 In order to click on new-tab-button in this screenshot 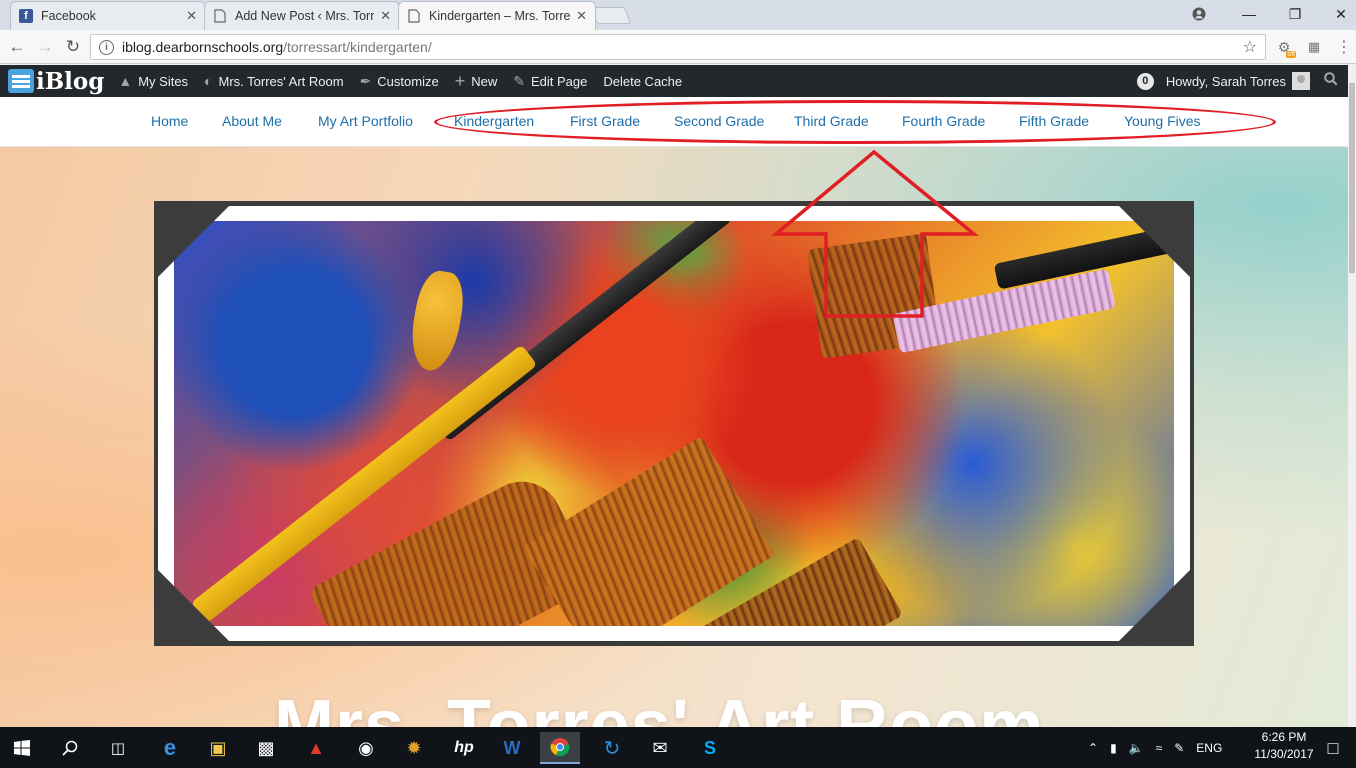, I will do `click(611, 15)`.